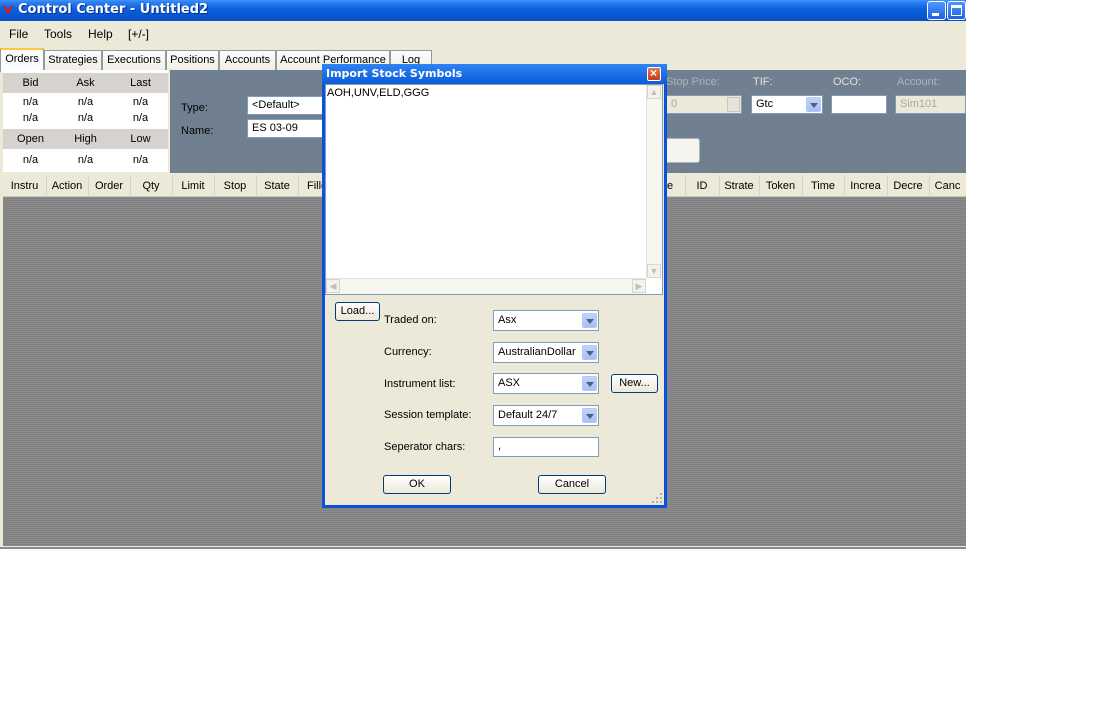  Describe the element at coordinates (67, 186) in the screenshot. I see `col-action: Action` at that location.